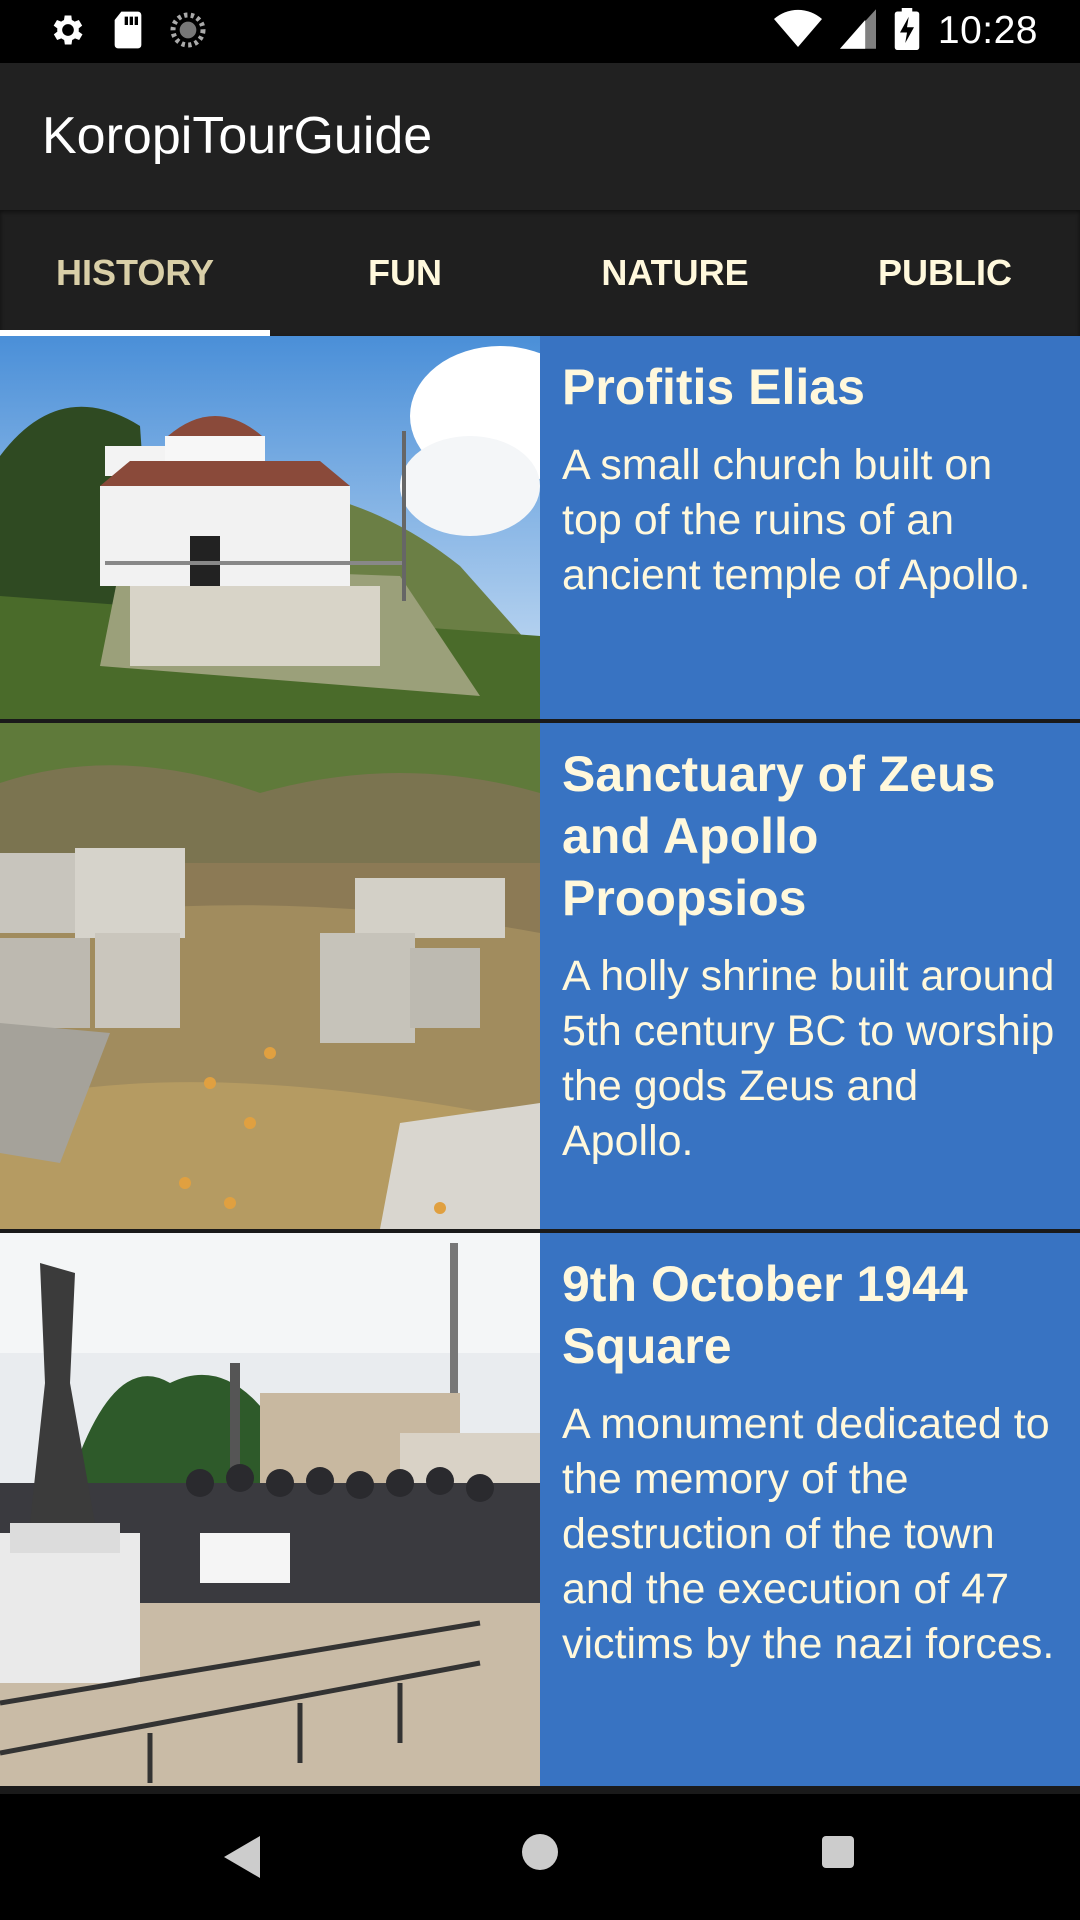  What do you see at coordinates (188, 32) in the screenshot?
I see `sync-icon` at bounding box center [188, 32].